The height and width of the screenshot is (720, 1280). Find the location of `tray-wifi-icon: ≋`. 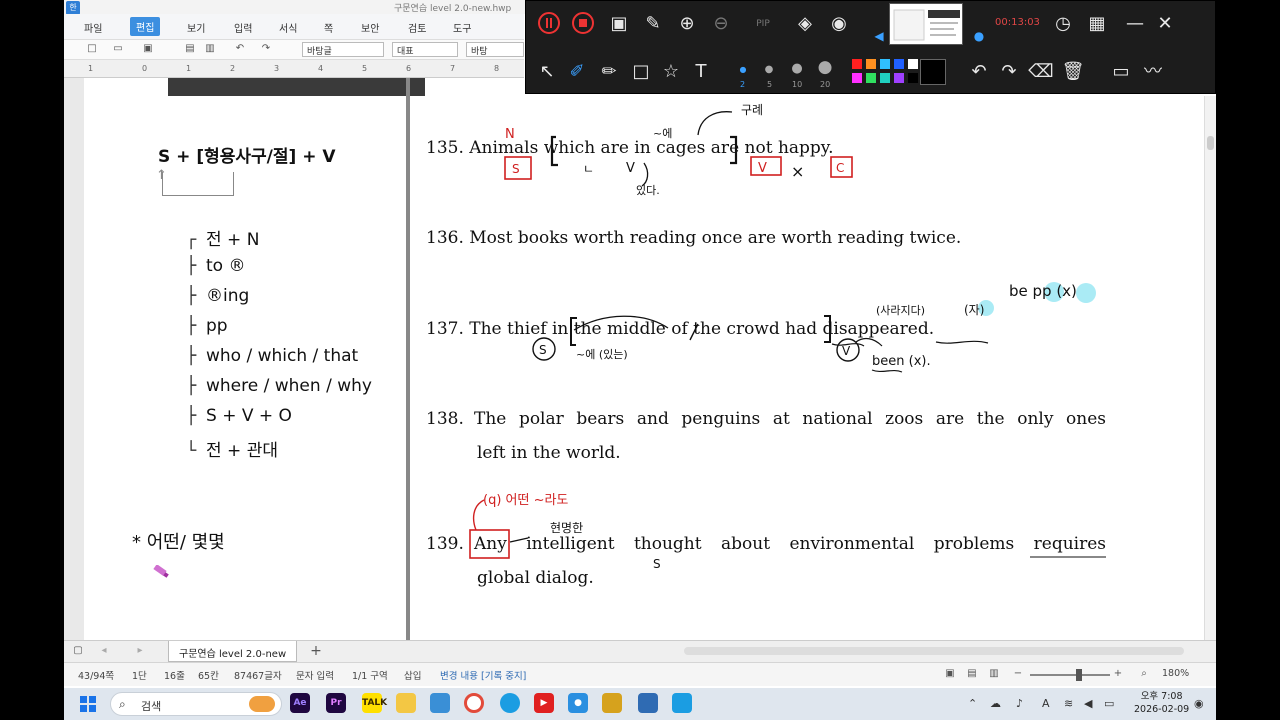

tray-wifi-icon: ≋ is located at coordinates (1068, 703).